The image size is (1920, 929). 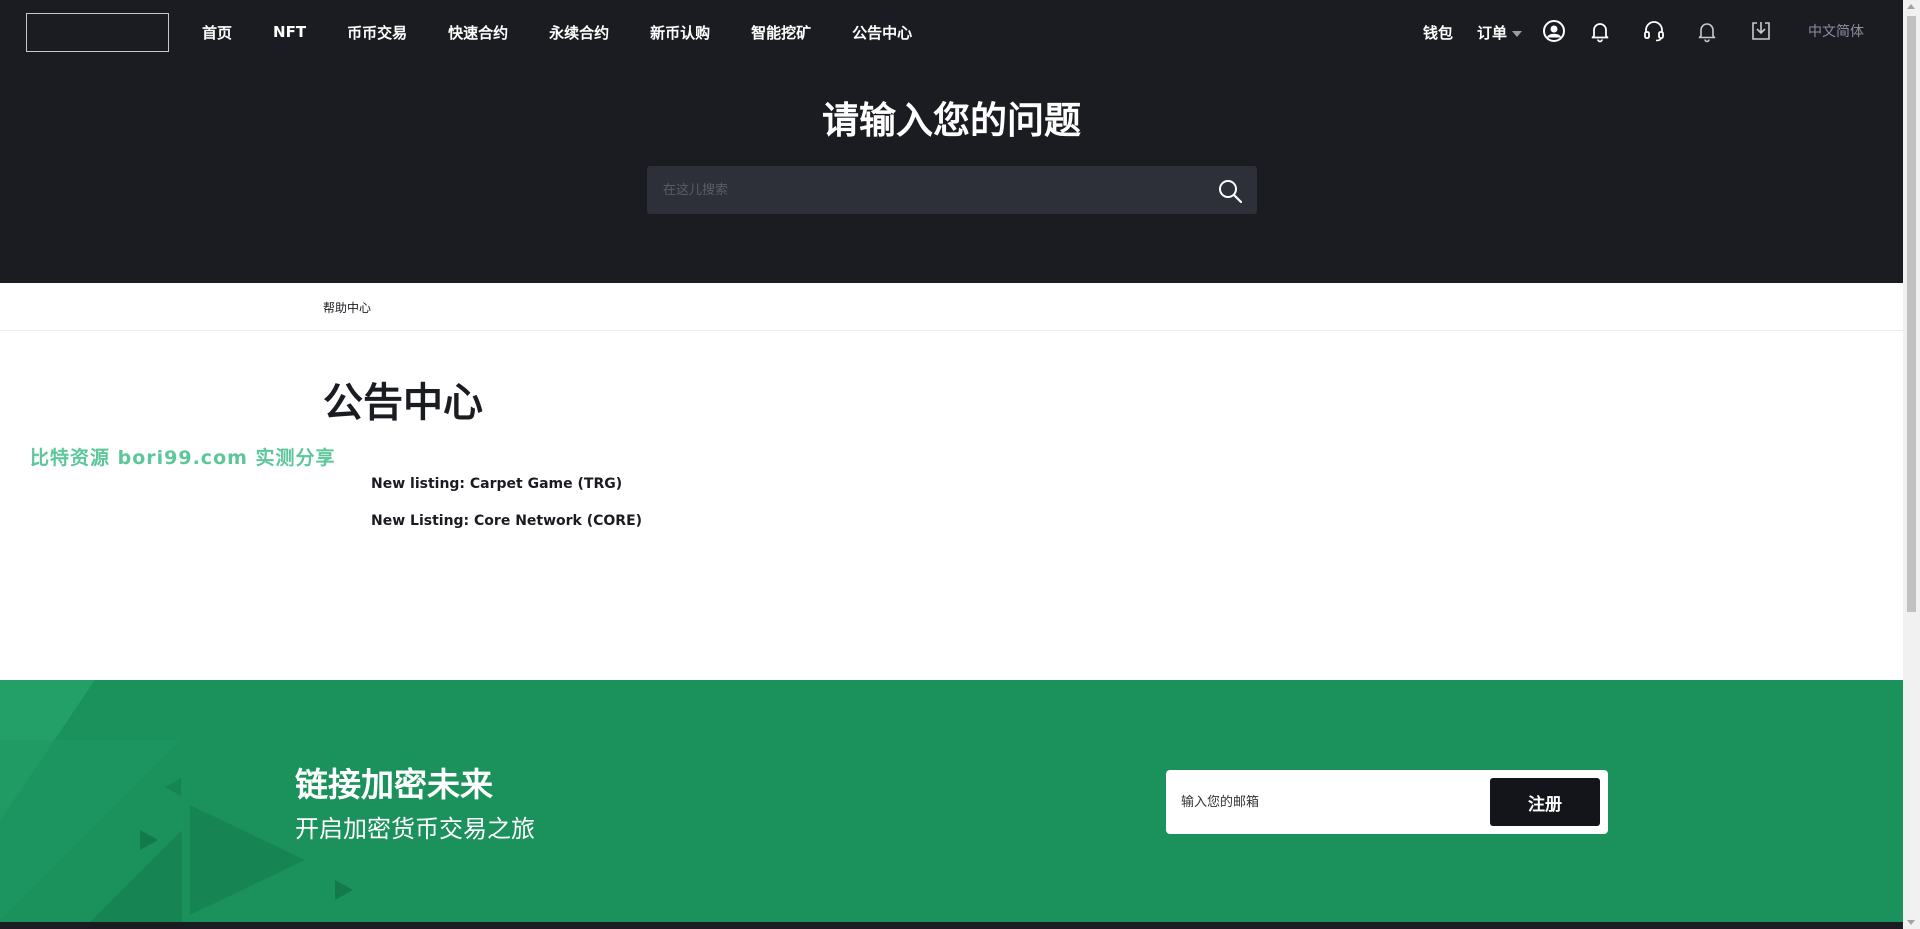 What do you see at coordinates (1600, 31) in the screenshot?
I see `bell-icon` at bounding box center [1600, 31].